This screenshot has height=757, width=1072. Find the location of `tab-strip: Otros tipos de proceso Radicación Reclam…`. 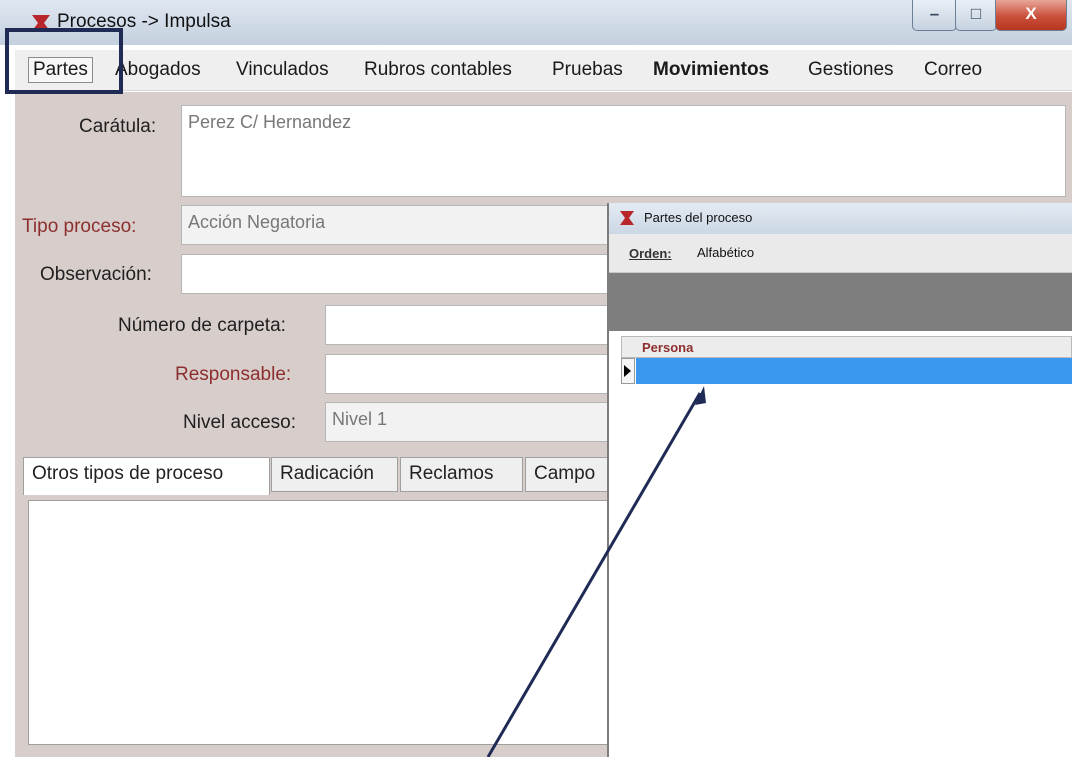

tab-strip: Otros tipos de proceso Radicación Reclam… is located at coordinates (315, 476).